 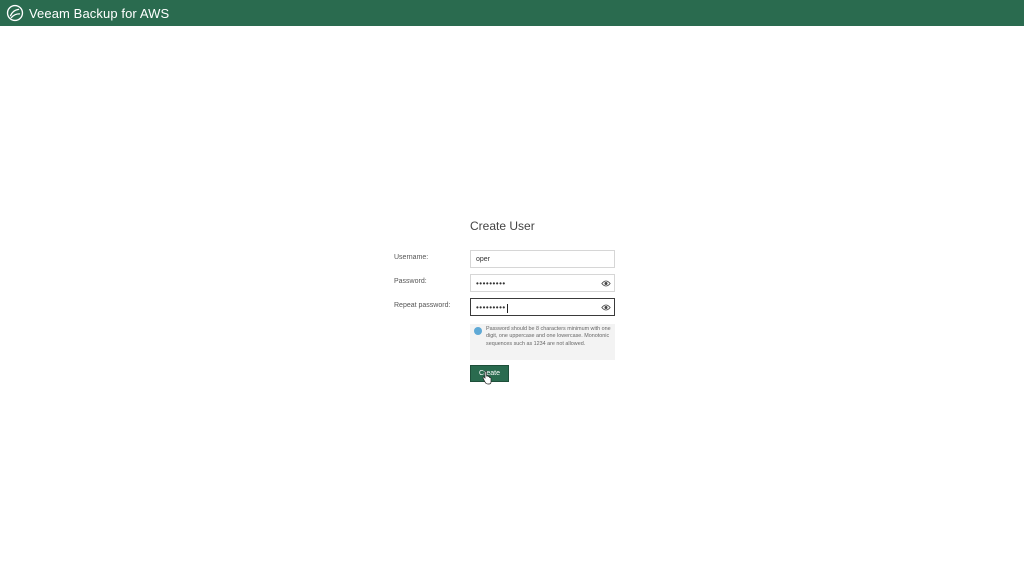 I want to click on repeat-password-text: •••••••••, so click(x=492, y=308).